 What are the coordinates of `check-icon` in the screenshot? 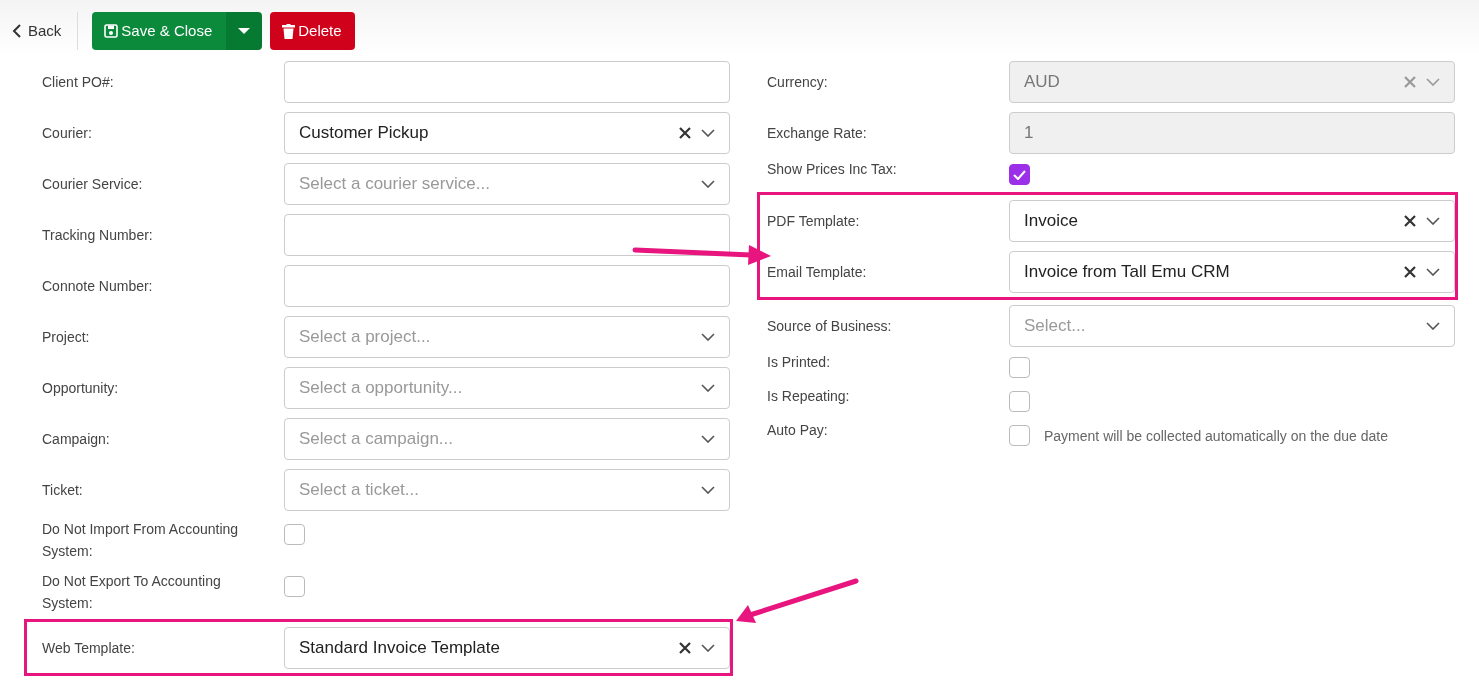 It's located at (1019, 174).